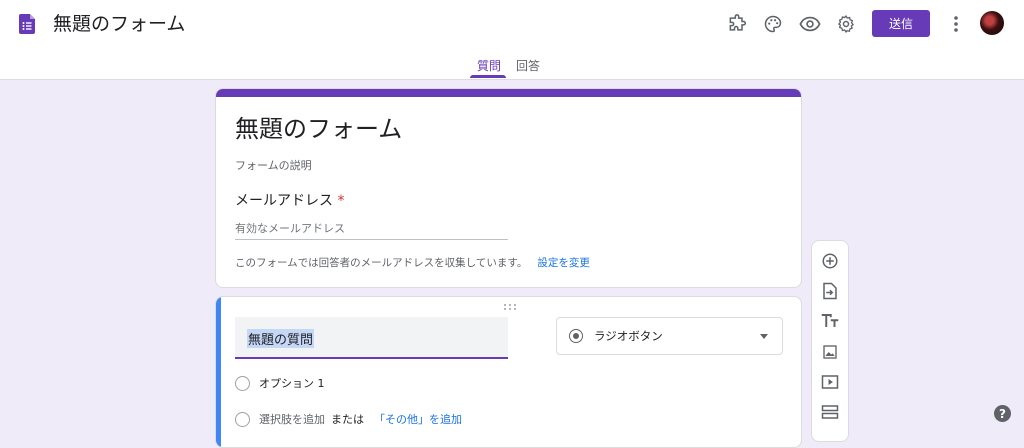 This screenshot has height=448, width=1024. What do you see at coordinates (830, 412) in the screenshot?
I see `add-section-icon` at bounding box center [830, 412].